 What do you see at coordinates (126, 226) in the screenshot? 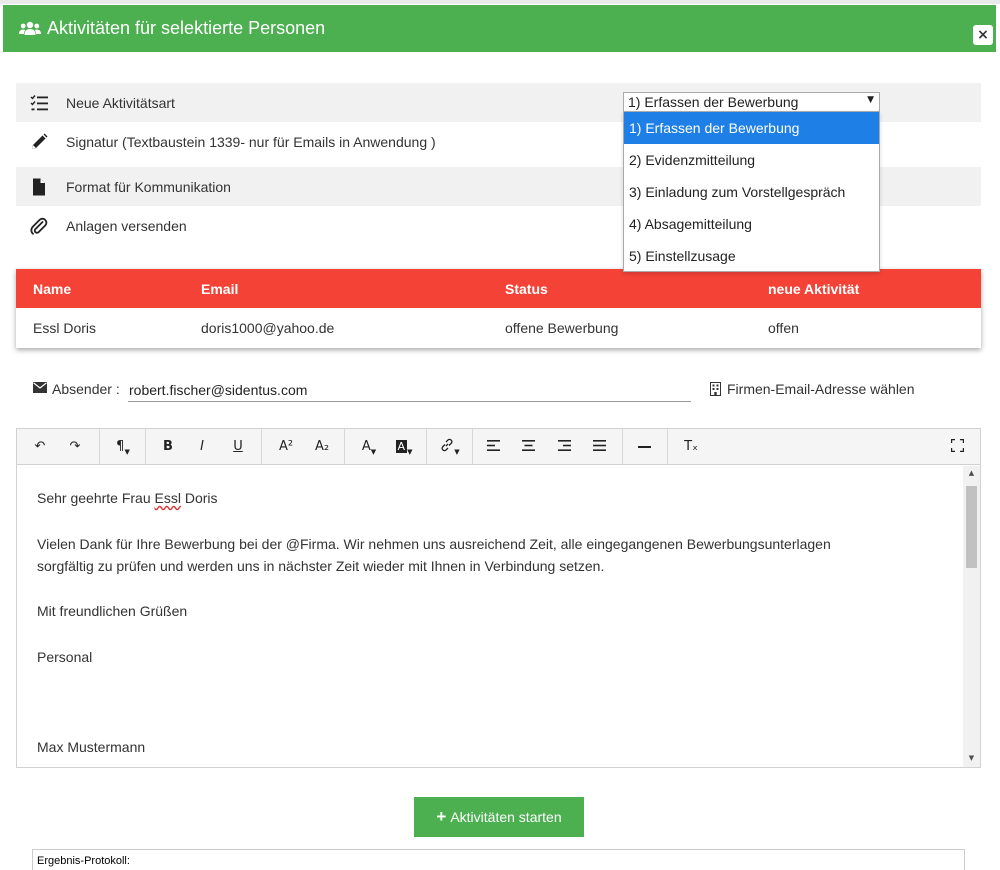
I see `option-label: Anlagen versenden` at bounding box center [126, 226].